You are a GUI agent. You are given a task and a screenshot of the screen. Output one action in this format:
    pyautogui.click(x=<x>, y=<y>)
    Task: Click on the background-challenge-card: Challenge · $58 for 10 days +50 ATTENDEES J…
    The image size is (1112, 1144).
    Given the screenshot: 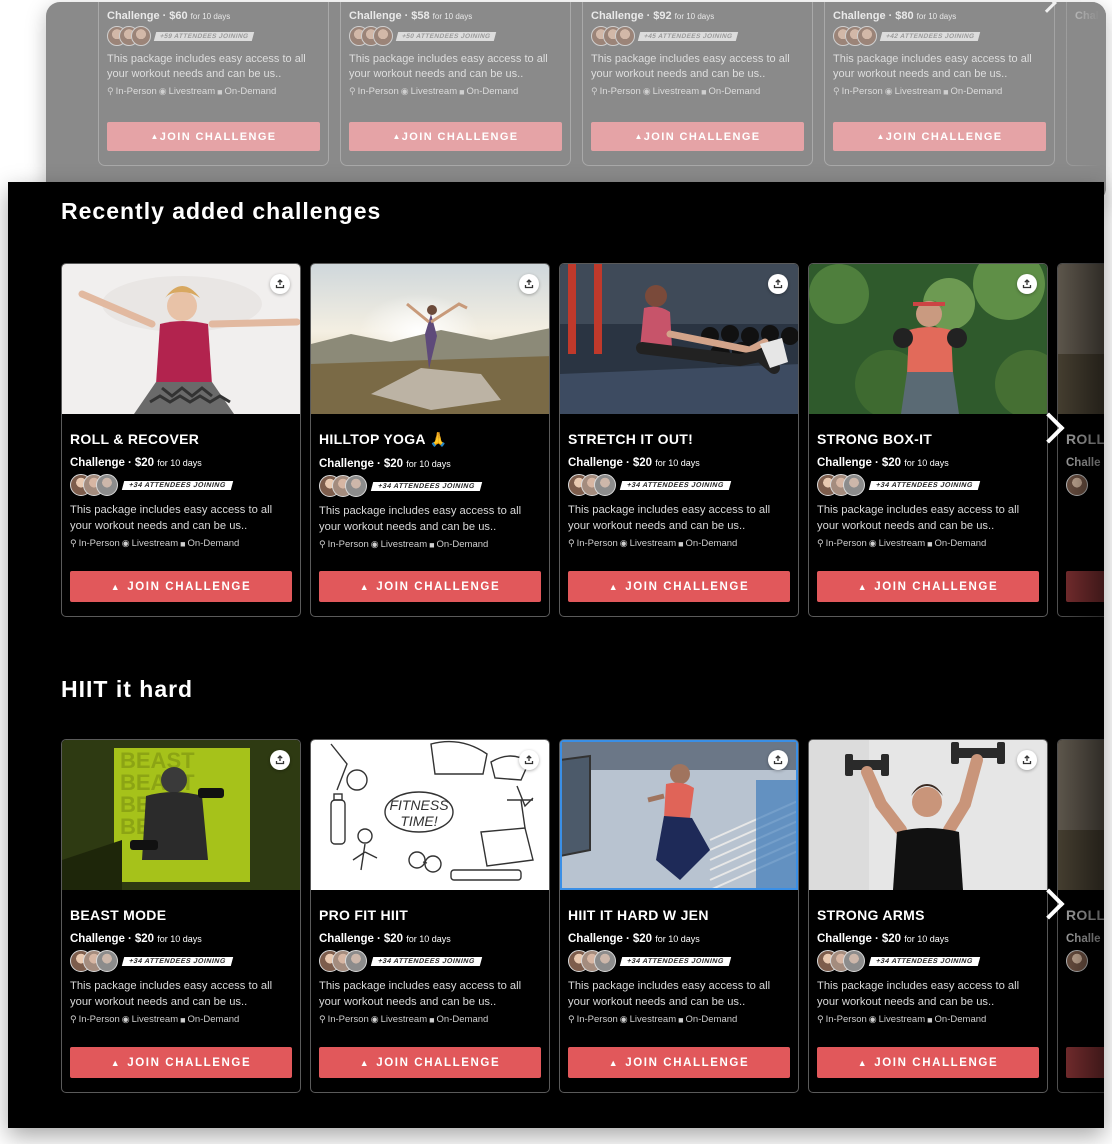 What is the action you would take?
    pyautogui.click(x=455, y=84)
    